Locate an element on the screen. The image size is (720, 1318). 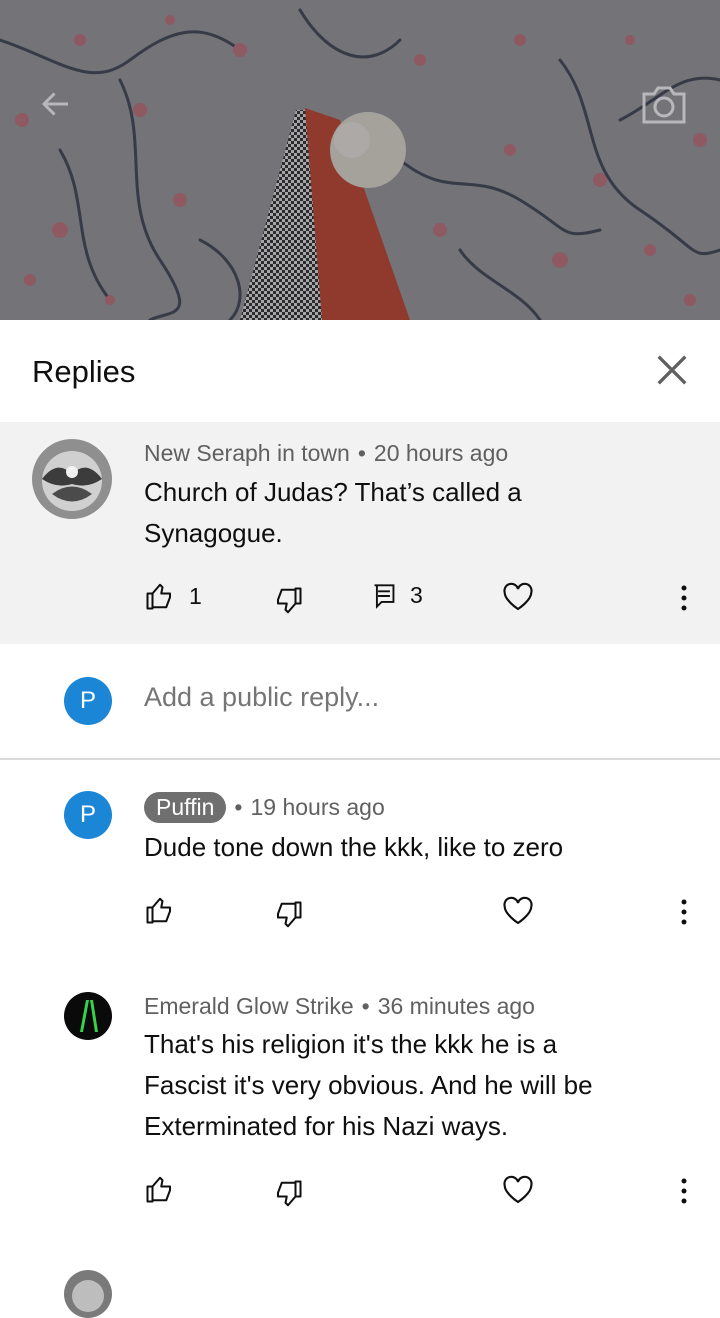
like-count: 1 is located at coordinates (195, 595).